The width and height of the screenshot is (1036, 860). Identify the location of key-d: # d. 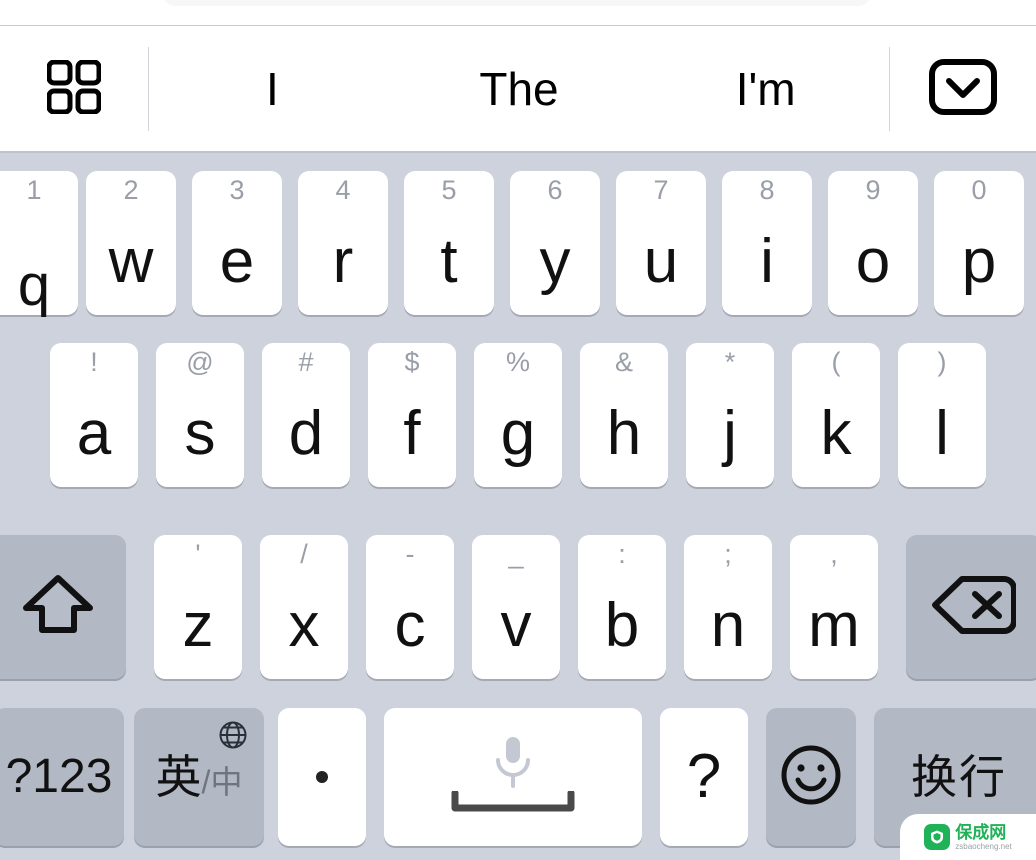
(306, 415).